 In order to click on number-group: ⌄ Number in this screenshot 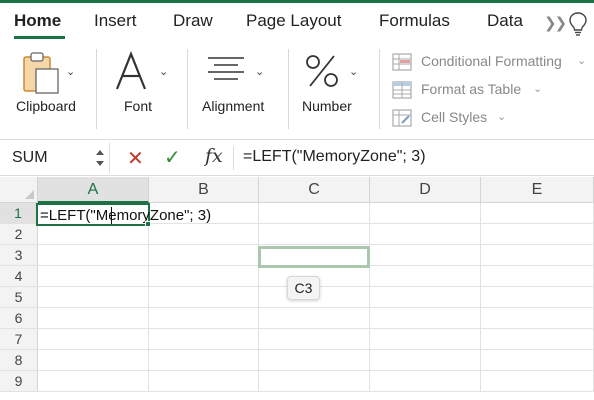, I will do `click(334, 90)`.